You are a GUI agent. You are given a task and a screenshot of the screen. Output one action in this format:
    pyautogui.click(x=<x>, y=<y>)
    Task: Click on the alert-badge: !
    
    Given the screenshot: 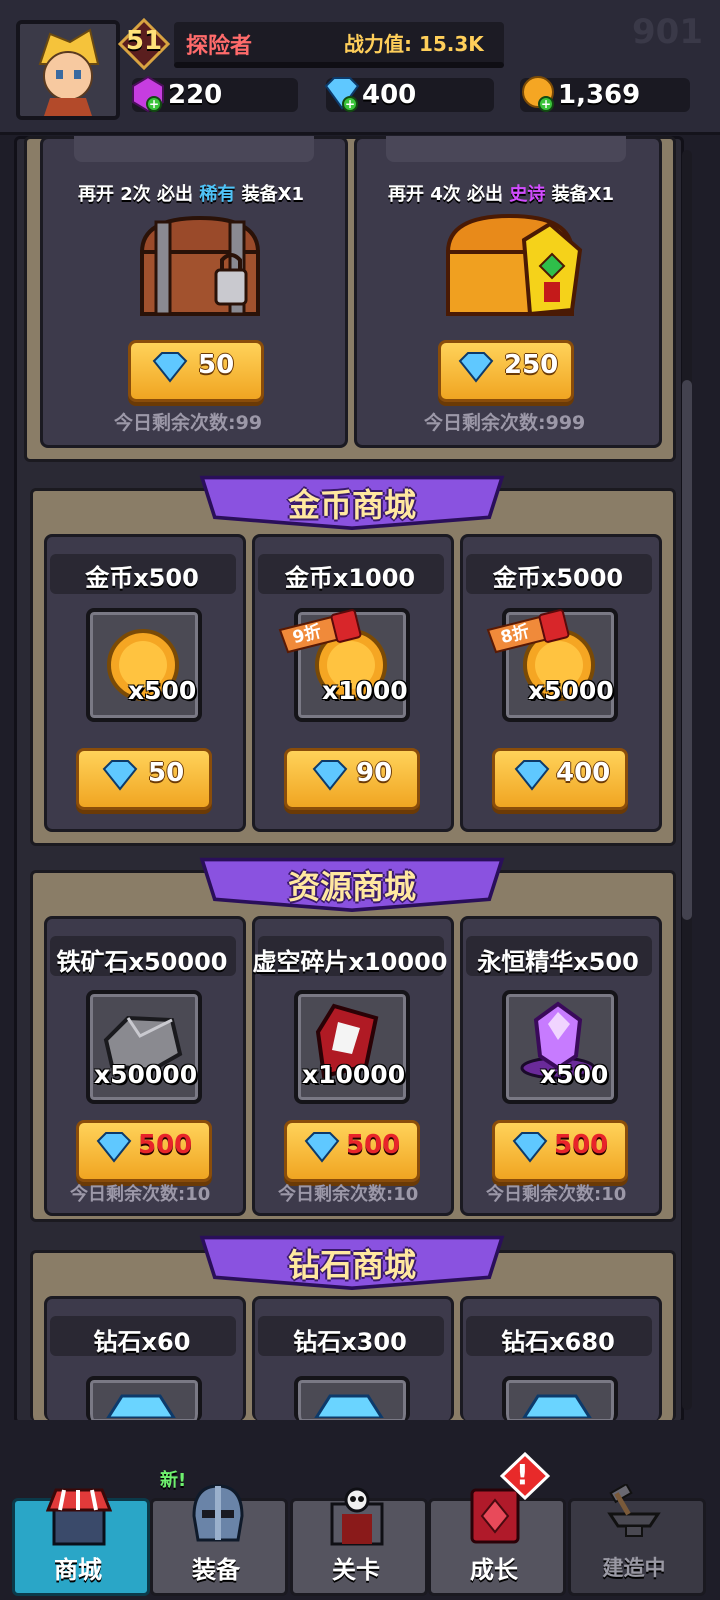 What is the action you would take?
    pyautogui.click(x=522, y=1474)
    